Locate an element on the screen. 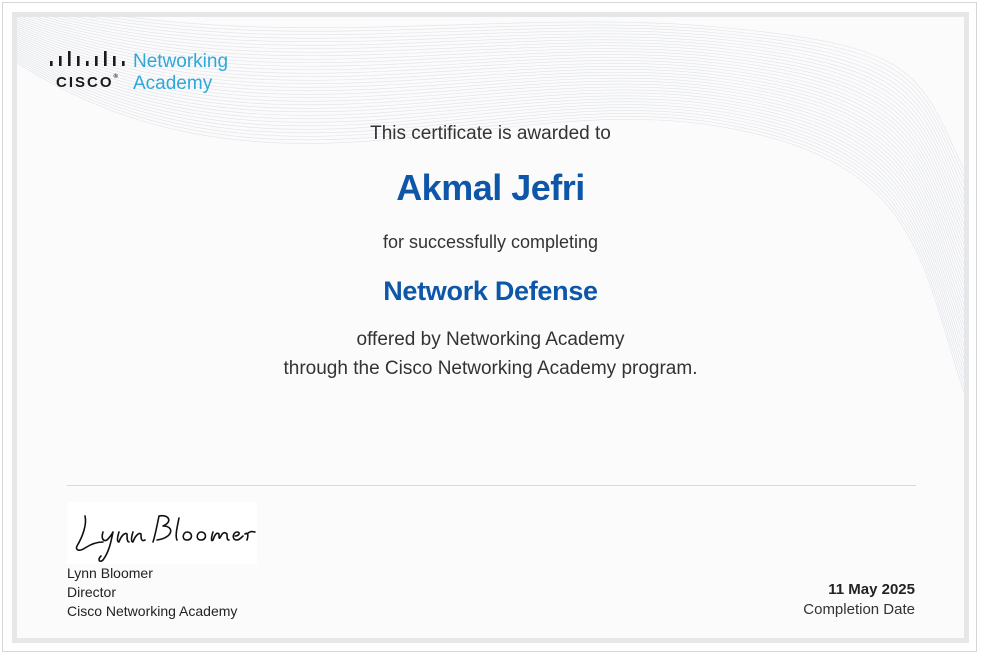  networking-academy-wordmark: Networking Academy is located at coordinates (180, 73).